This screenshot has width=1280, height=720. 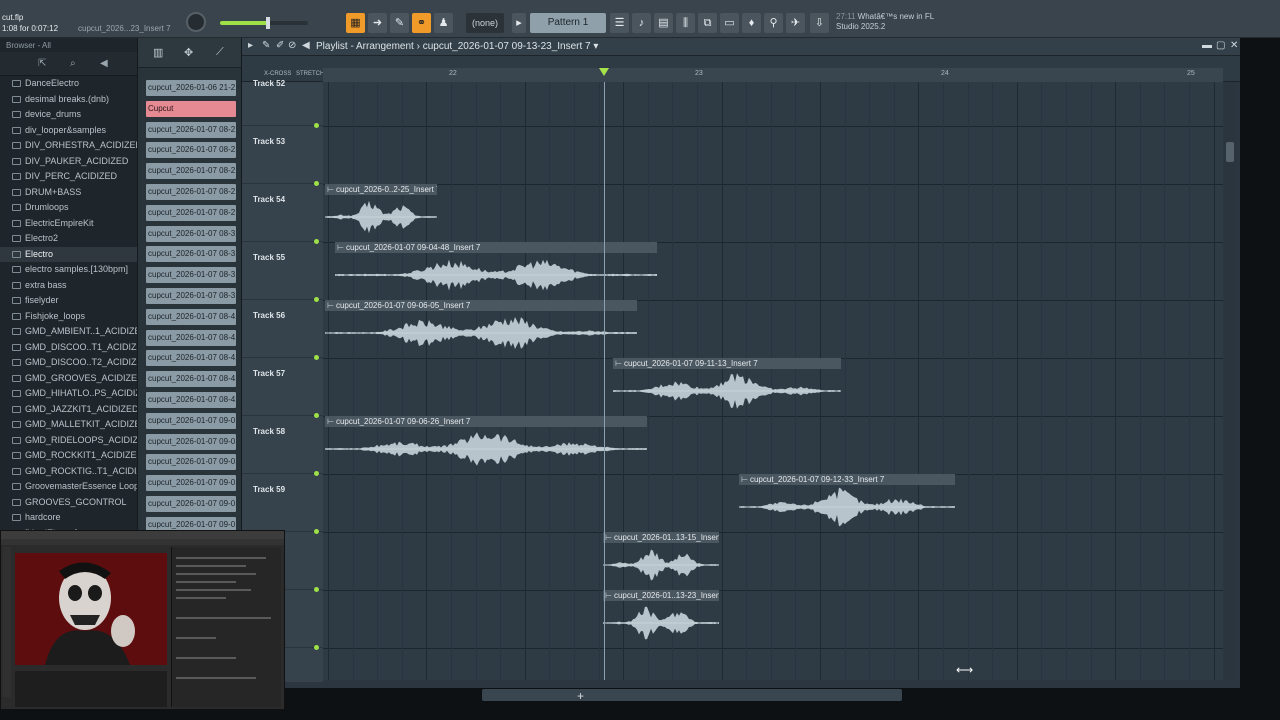 I want to click on screen-overlay-thumbnail, so click(x=142, y=620).